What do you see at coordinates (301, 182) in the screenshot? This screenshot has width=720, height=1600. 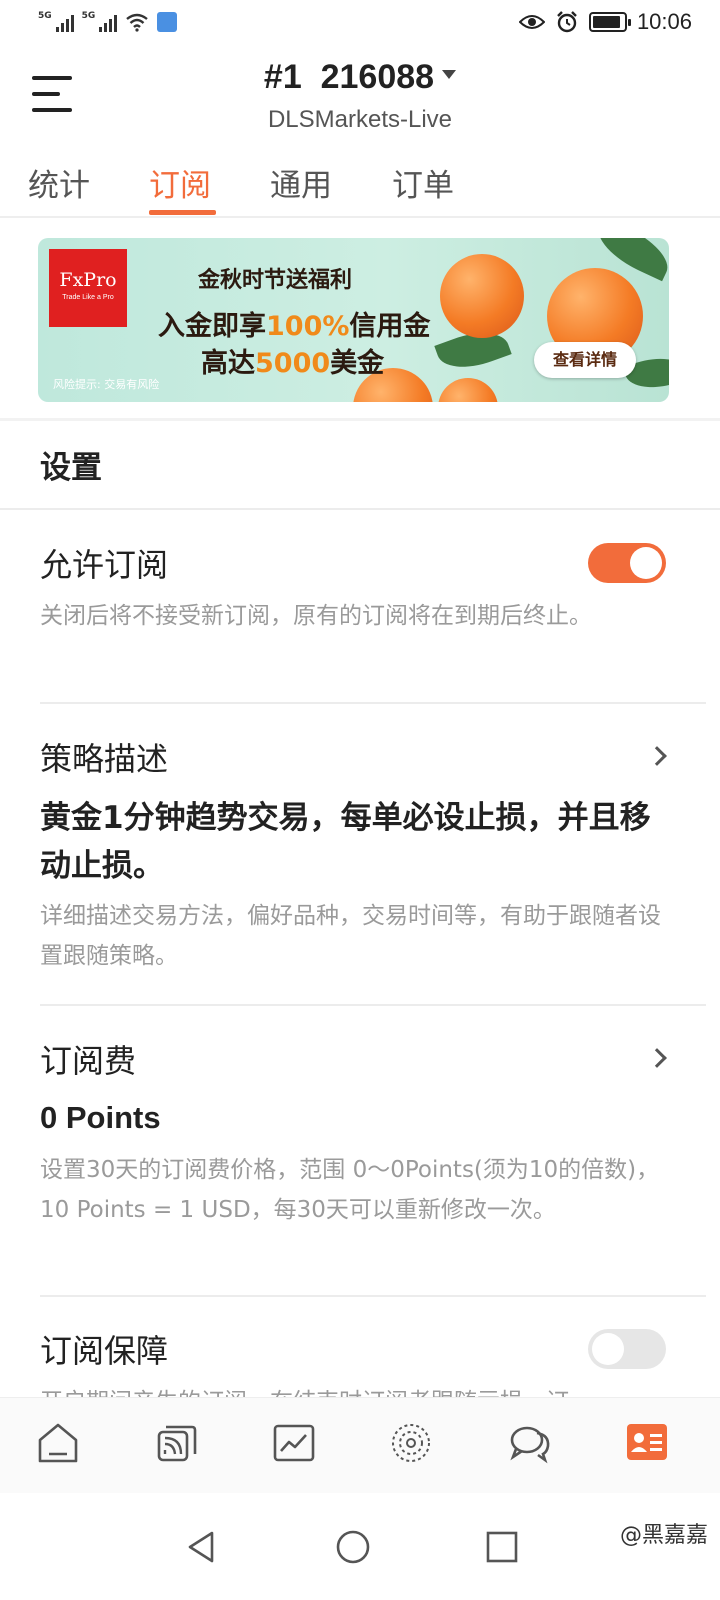 I see `tab-general: 通用` at bounding box center [301, 182].